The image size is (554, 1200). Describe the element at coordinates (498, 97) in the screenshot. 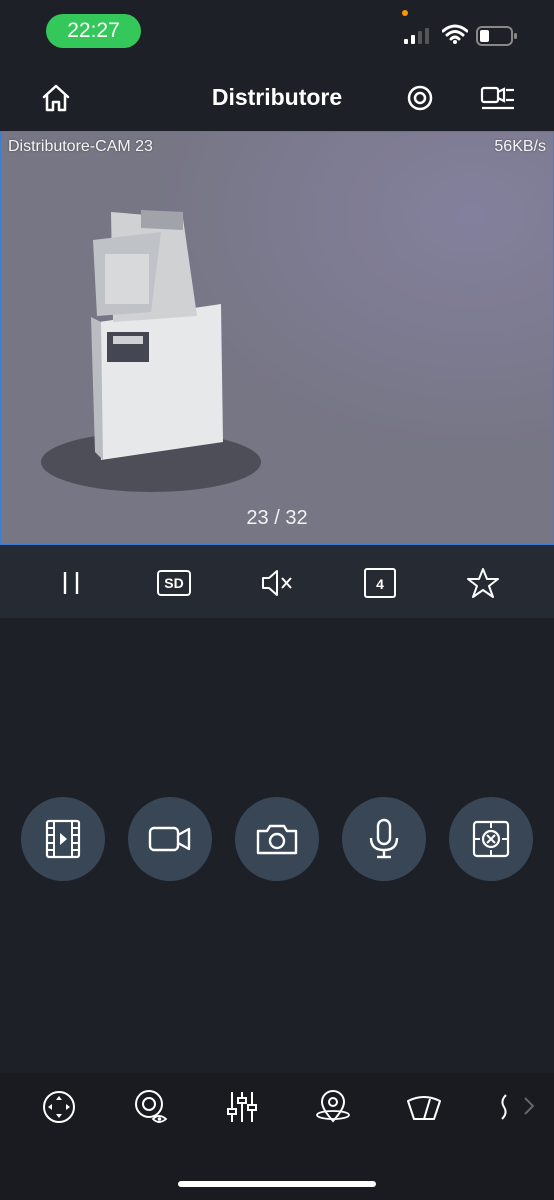

I see `device-switch-icon` at that location.